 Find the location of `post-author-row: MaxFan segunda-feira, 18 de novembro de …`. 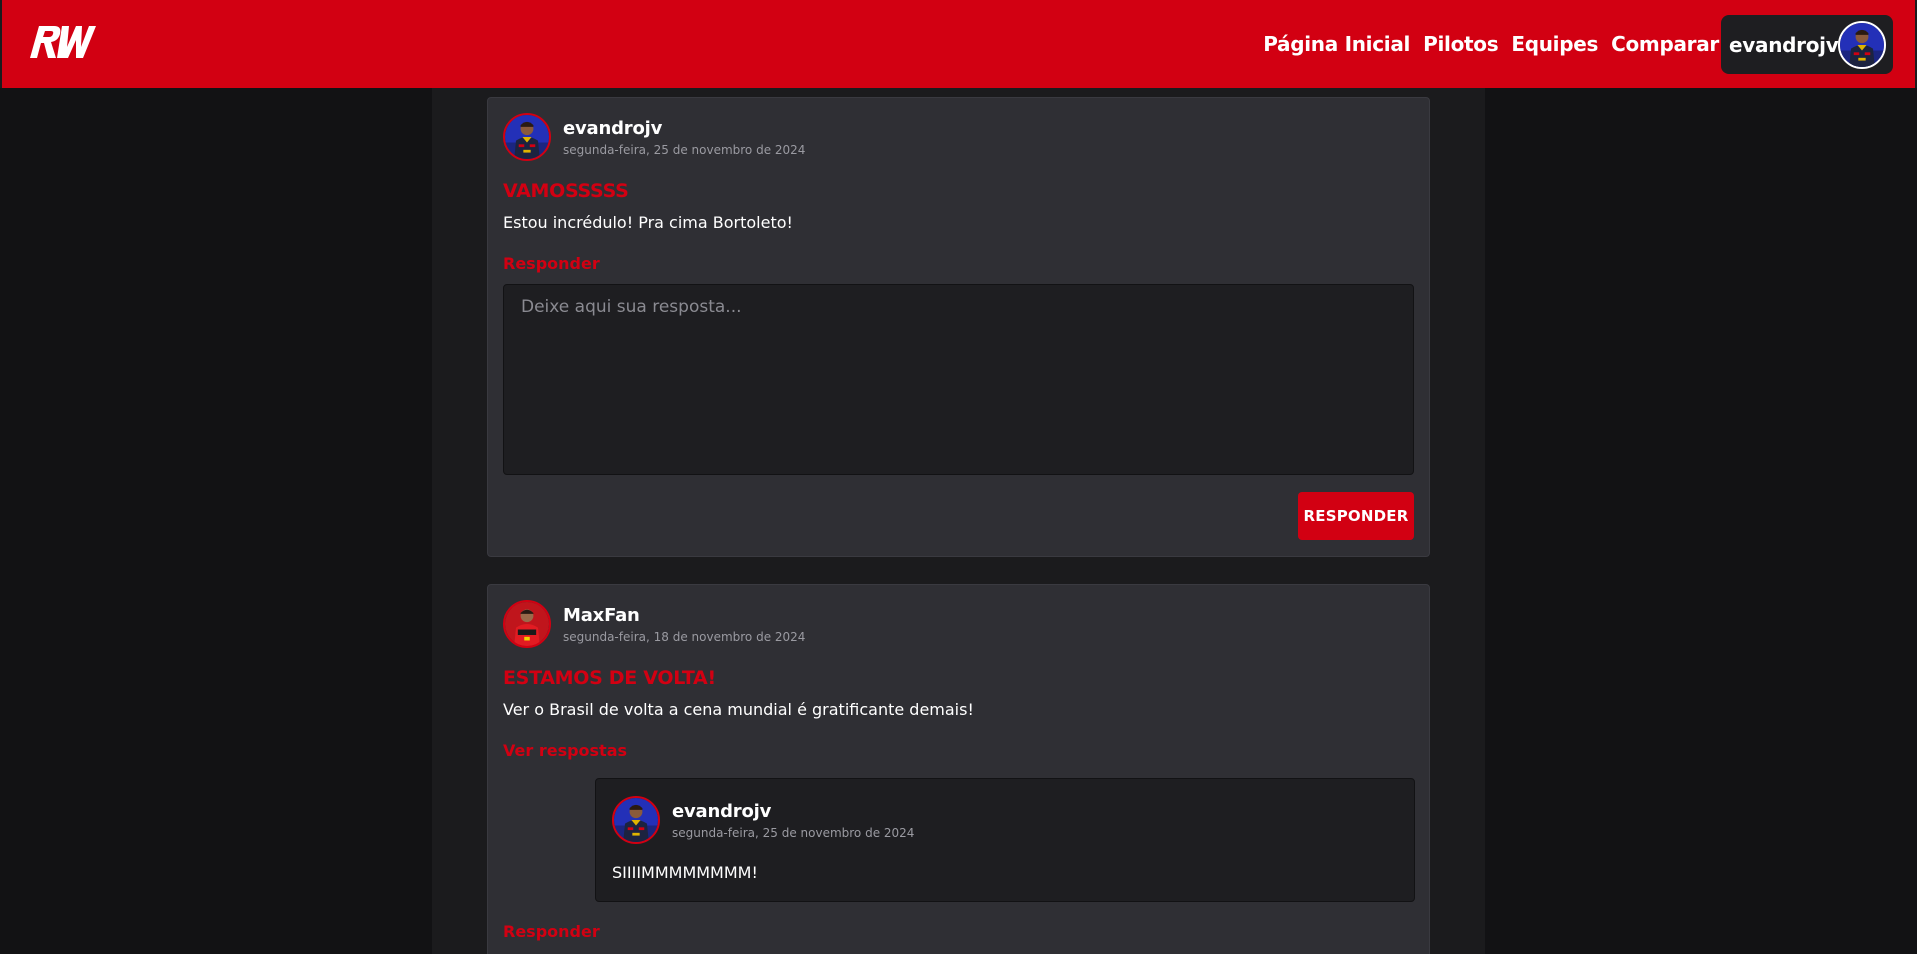

post-author-row: MaxFan segunda-feira, 18 de novembro de … is located at coordinates (654, 624).